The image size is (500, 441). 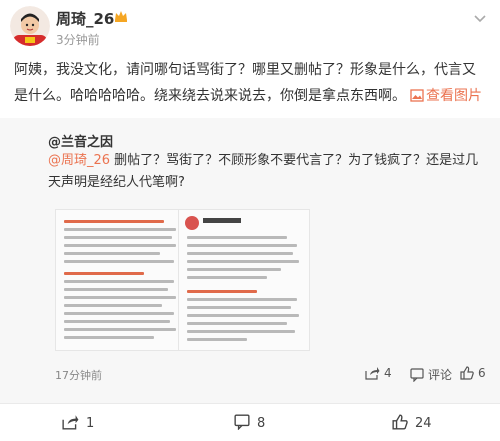 I want to click on like-count: 24, so click(x=423, y=423).